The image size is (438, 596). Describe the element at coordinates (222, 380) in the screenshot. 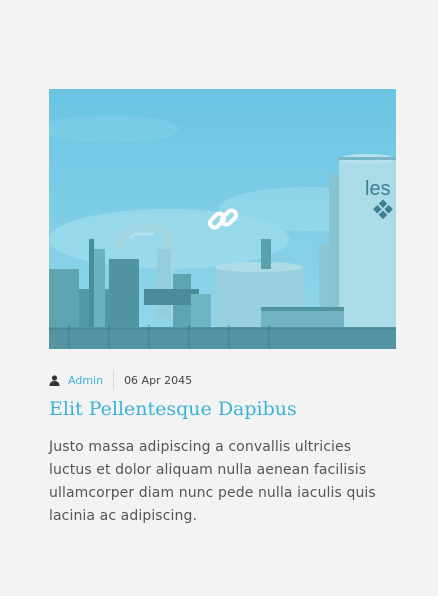

I see `post-meta: Admin 06 Apr 2045` at that location.